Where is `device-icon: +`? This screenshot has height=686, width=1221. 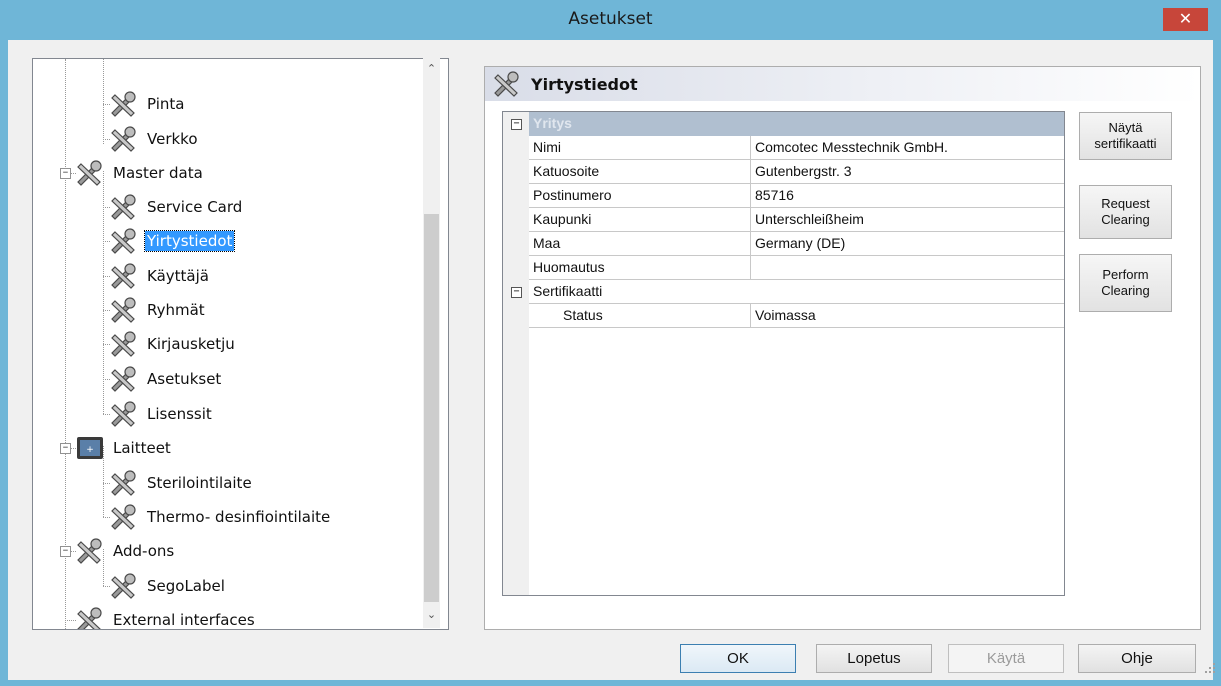
device-icon: + is located at coordinates (90, 448).